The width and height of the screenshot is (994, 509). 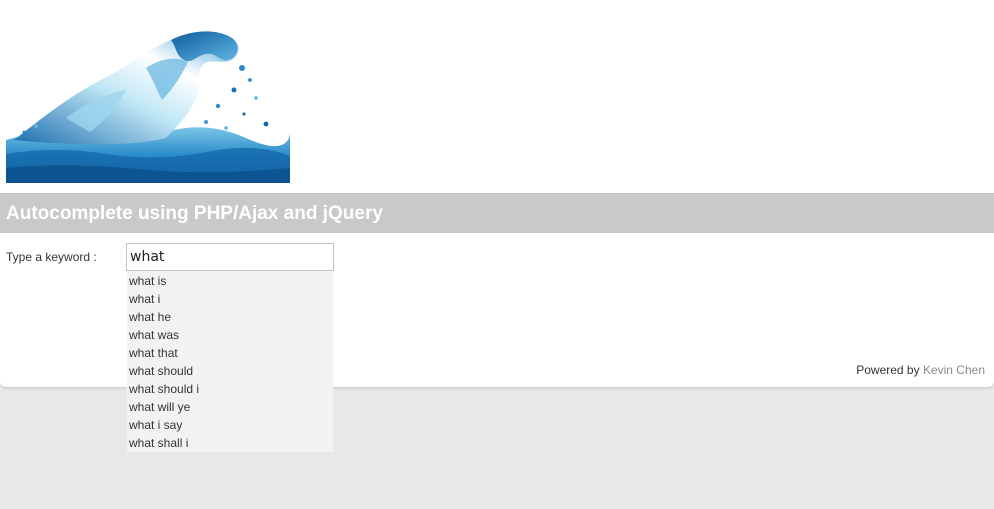 What do you see at coordinates (230, 425) in the screenshot?
I see `suggestion-item: what i say` at bounding box center [230, 425].